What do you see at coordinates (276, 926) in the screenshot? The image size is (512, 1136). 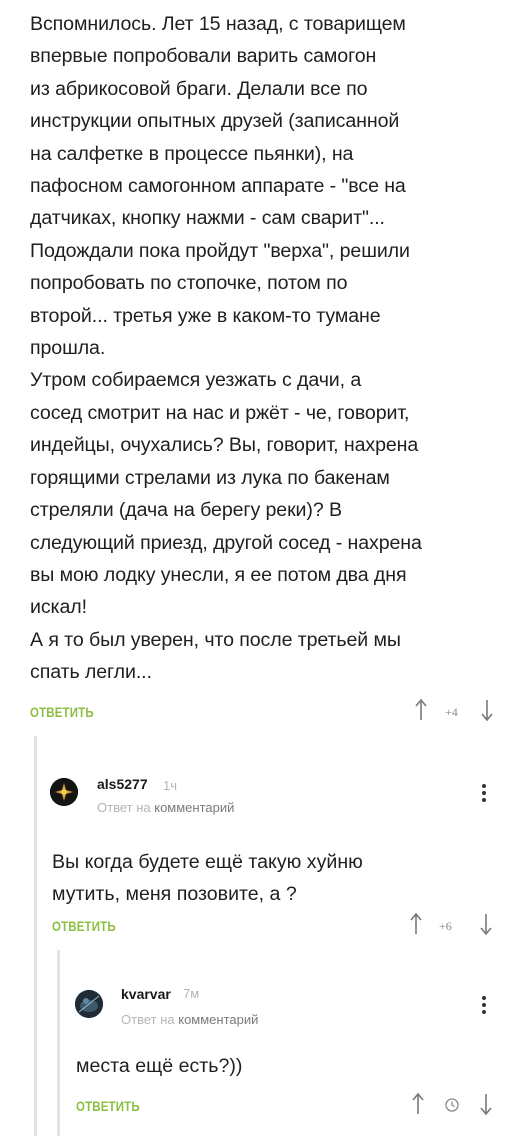 I see `comment-actions: ОТВЕТИТЬ +6` at bounding box center [276, 926].